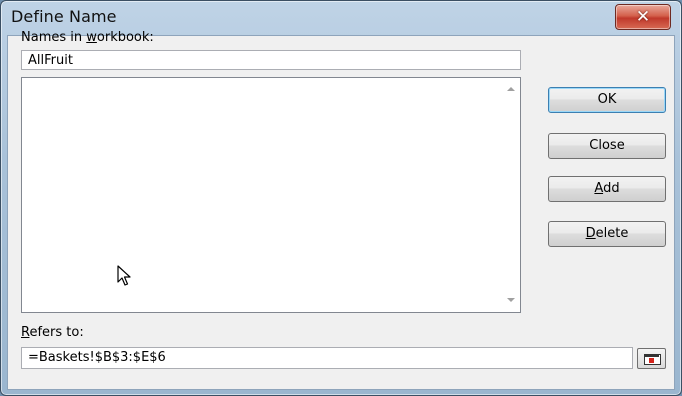 The width and height of the screenshot is (682, 396). I want to click on collapse-dialog-icon-bar, so click(651, 355).